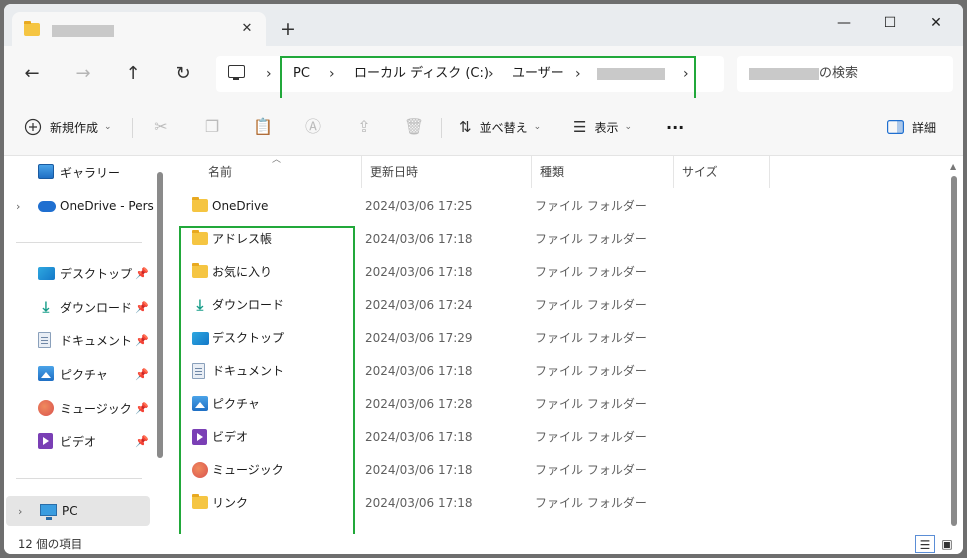  What do you see at coordinates (133, 74) in the screenshot?
I see `up-button: ↑` at bounding box center [133, 74].